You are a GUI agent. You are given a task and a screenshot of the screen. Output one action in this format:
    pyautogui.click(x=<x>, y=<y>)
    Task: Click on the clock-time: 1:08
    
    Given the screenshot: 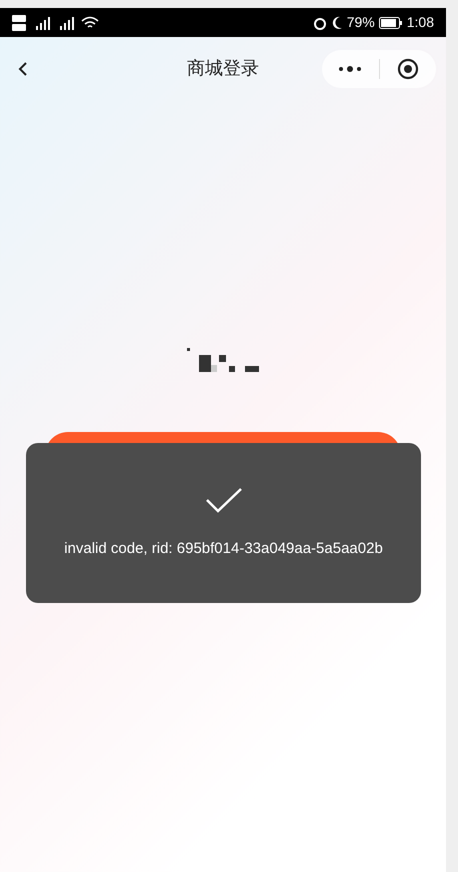 What is the action you would take?
    pyautogui.click(x=420, y=22)
    